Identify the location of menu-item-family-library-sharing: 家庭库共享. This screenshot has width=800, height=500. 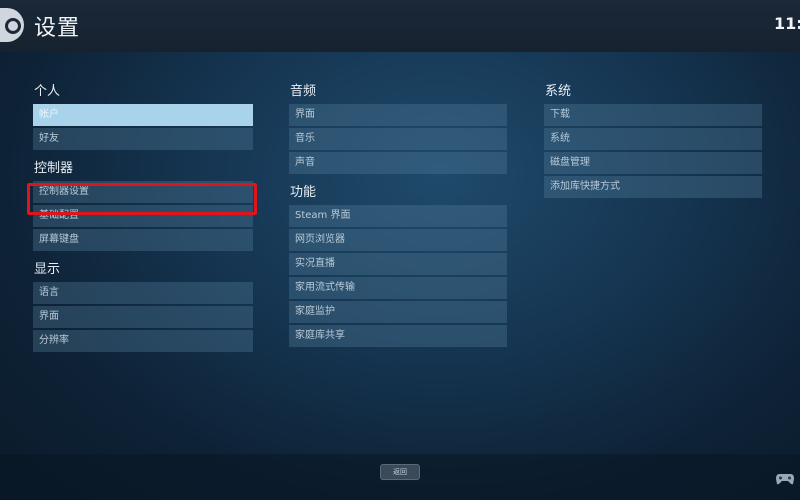
(398, 336).